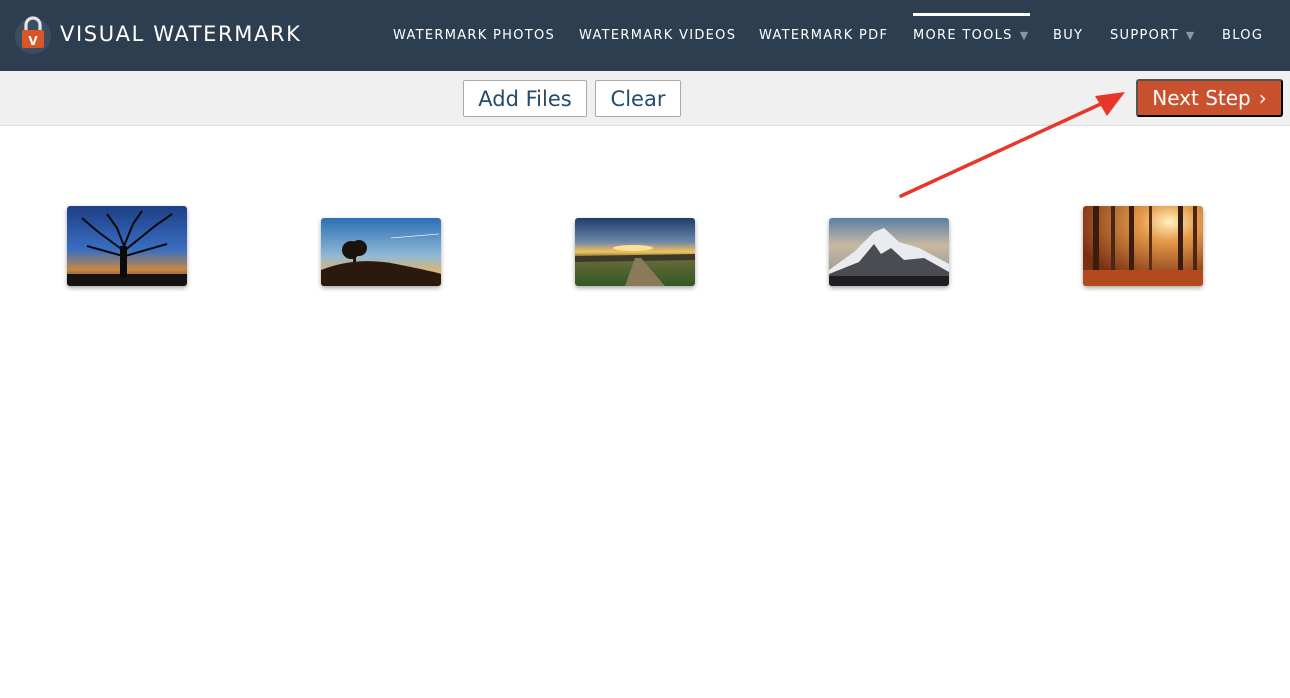  I want to click on photo-hill-tree, so click(381, 252).